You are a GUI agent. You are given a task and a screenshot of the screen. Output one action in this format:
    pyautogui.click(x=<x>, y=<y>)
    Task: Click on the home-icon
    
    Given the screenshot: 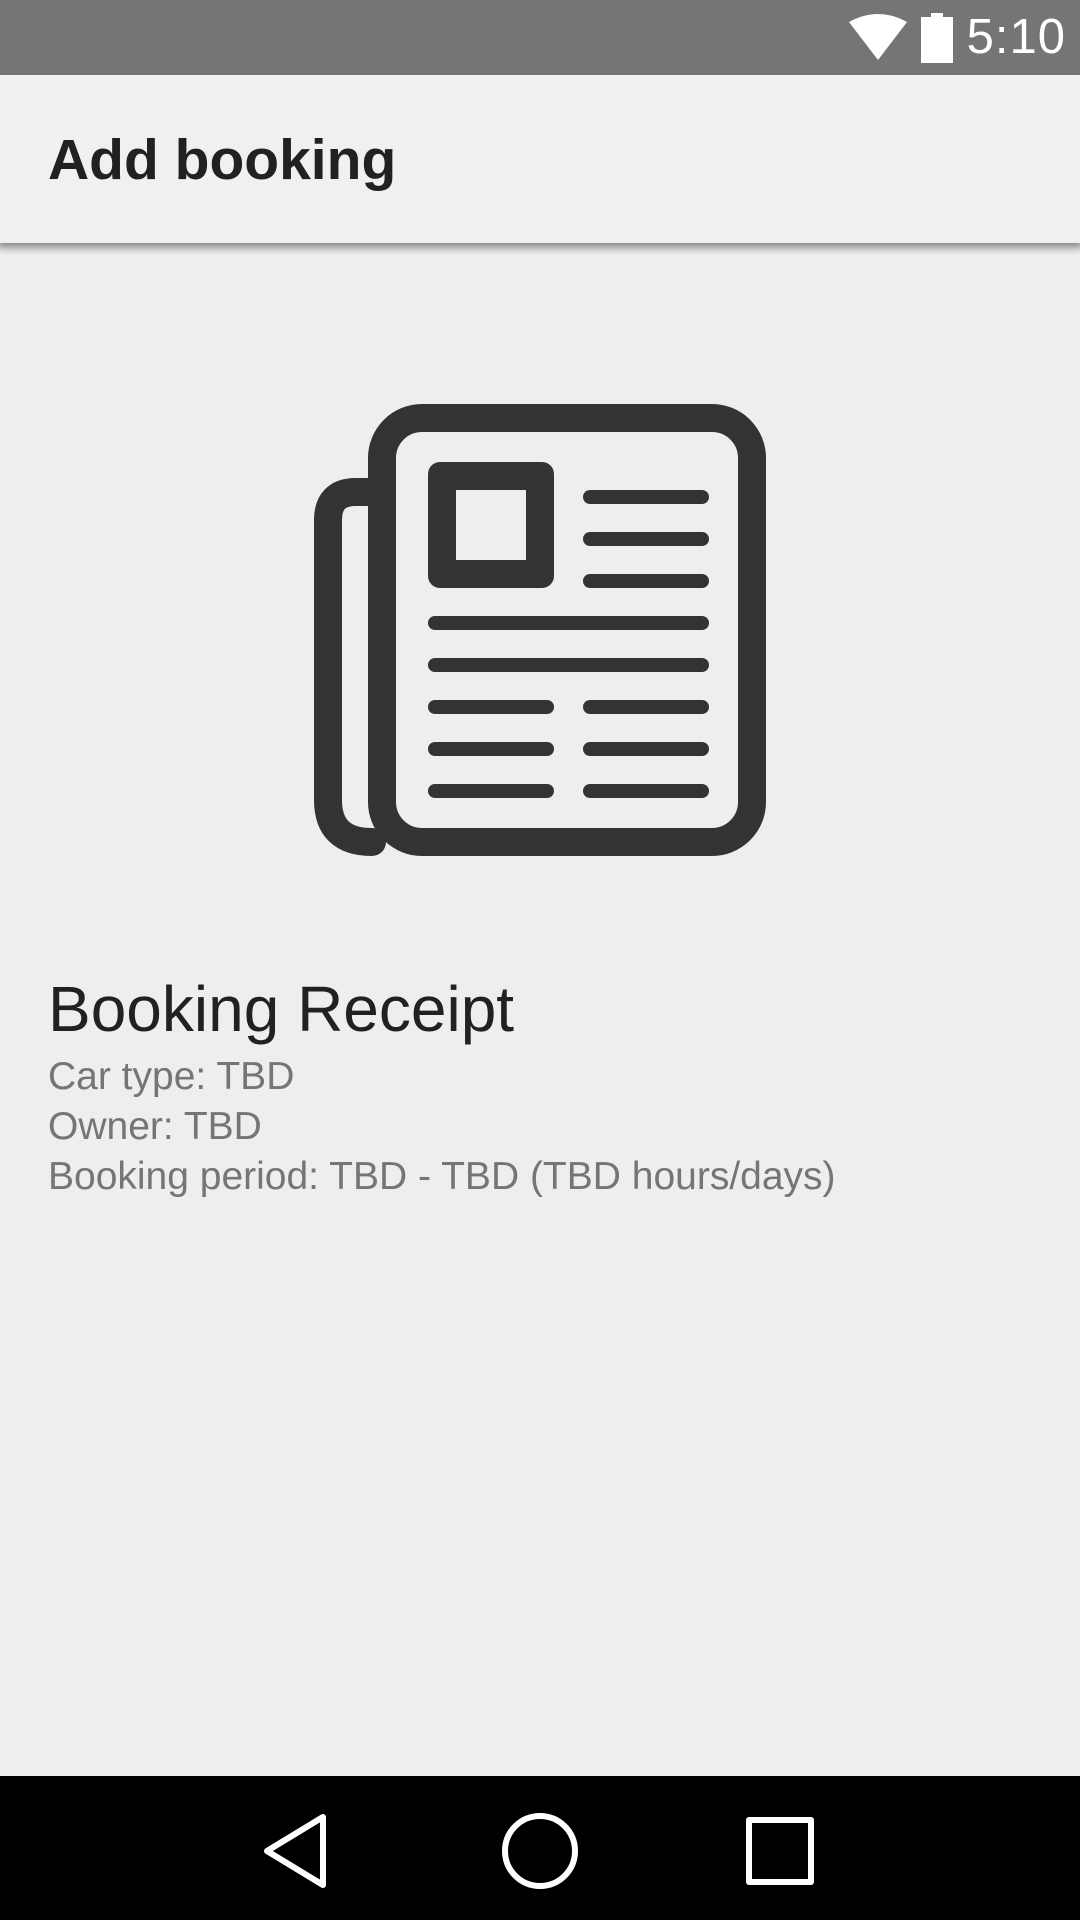 What is the action you would take?
    pyautogui.click(x=540, y=1851)
    